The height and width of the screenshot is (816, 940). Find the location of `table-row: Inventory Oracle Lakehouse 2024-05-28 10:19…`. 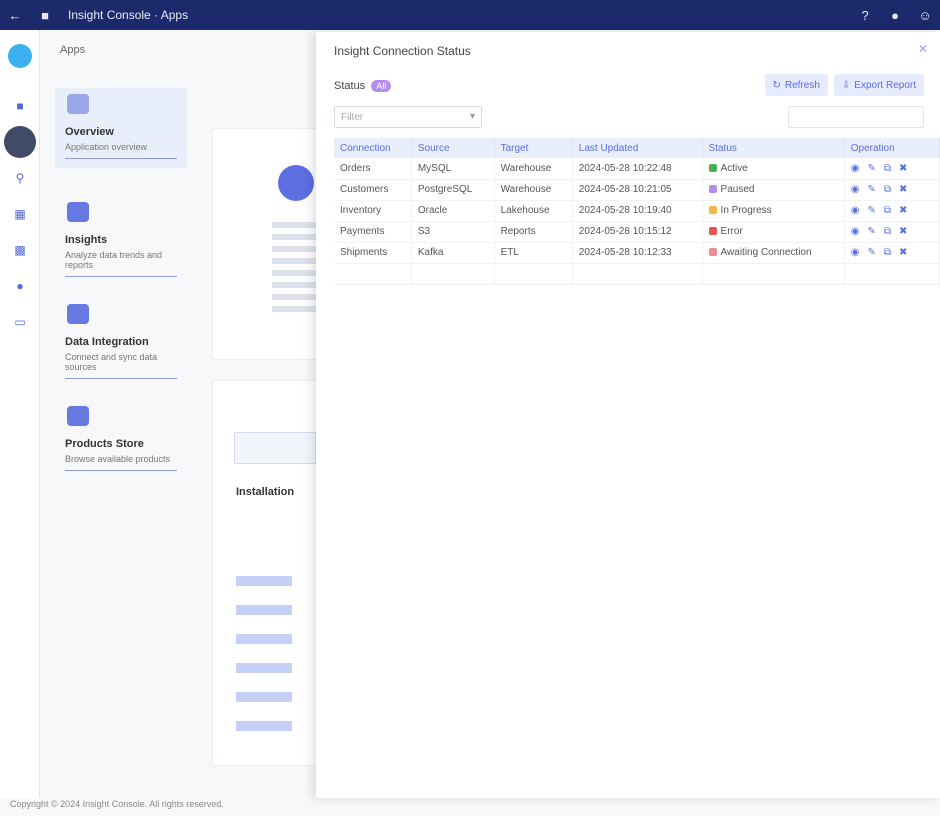

table-row: Inventory Oracle Lakehouse 2024-05-28 10:19… is located at coordinates (637, 211).